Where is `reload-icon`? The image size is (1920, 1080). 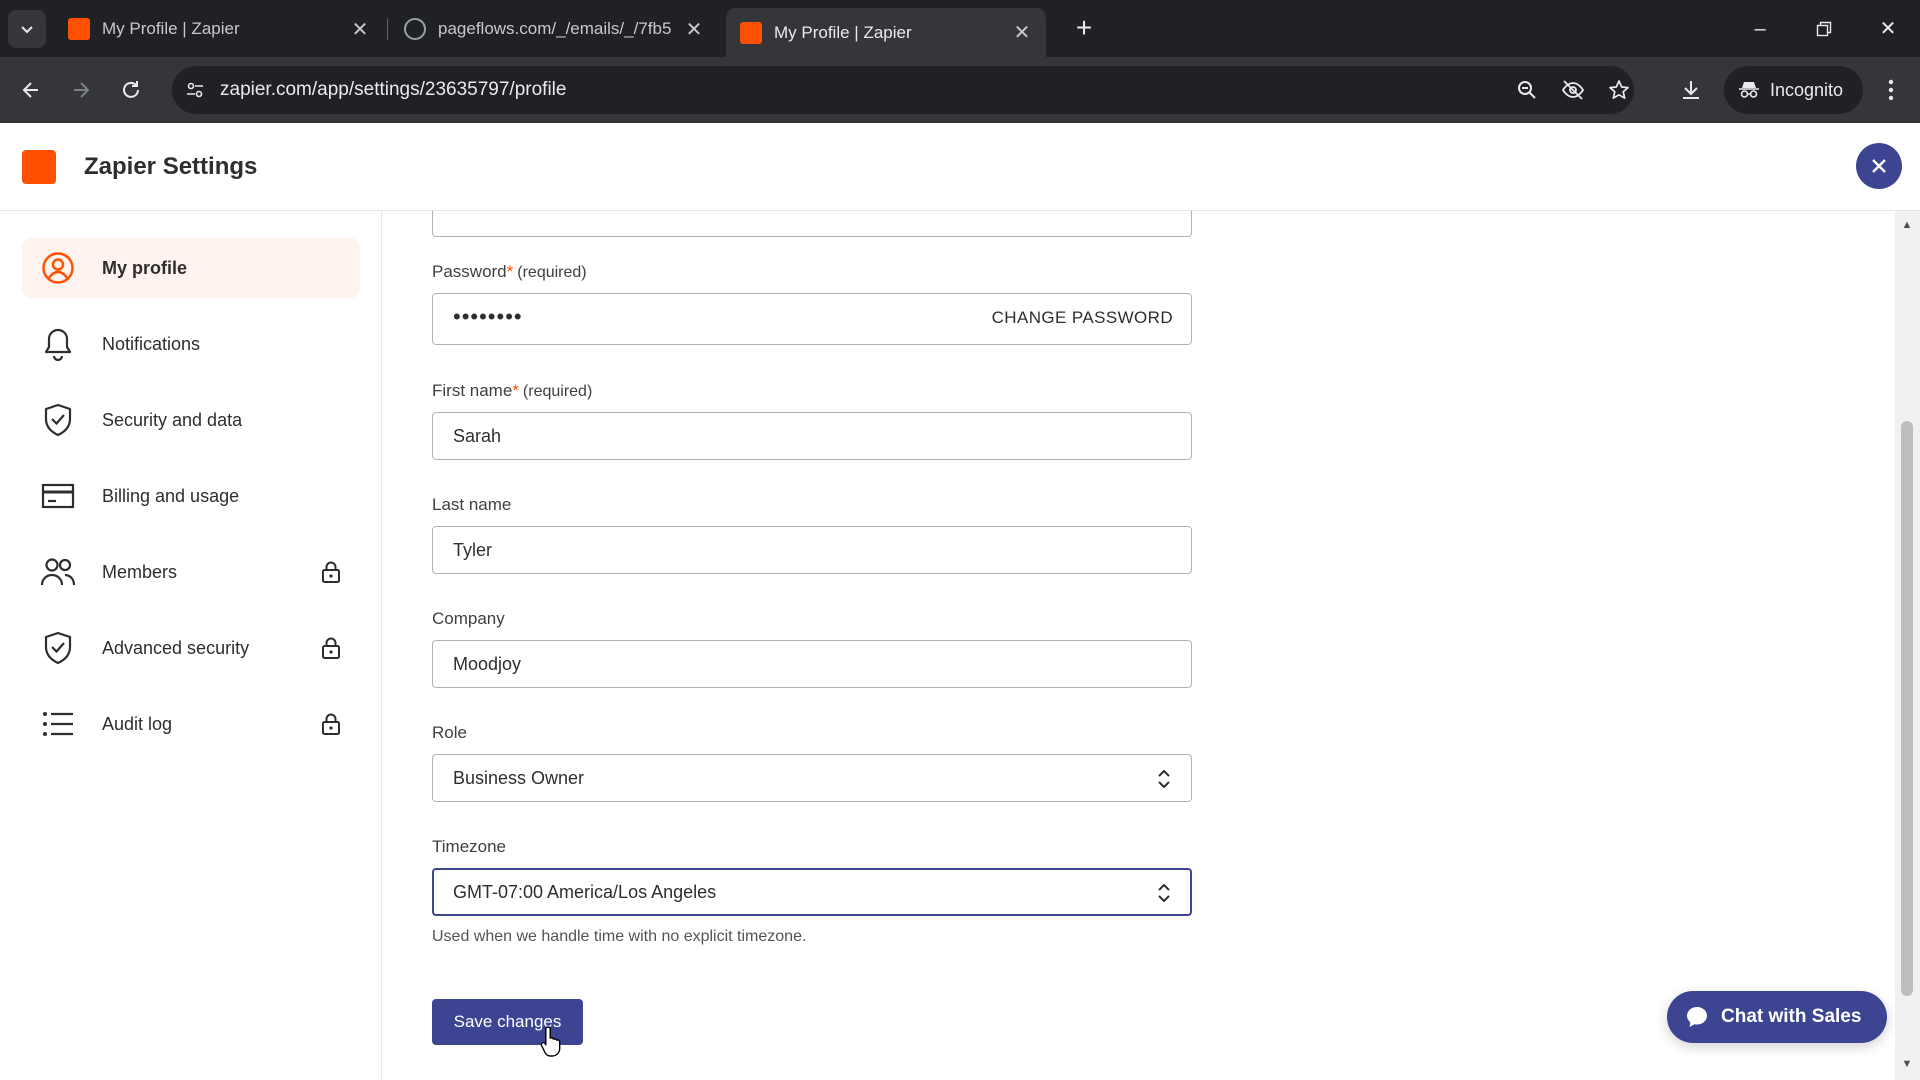
reload-icon is located at coordinates (131, 89).